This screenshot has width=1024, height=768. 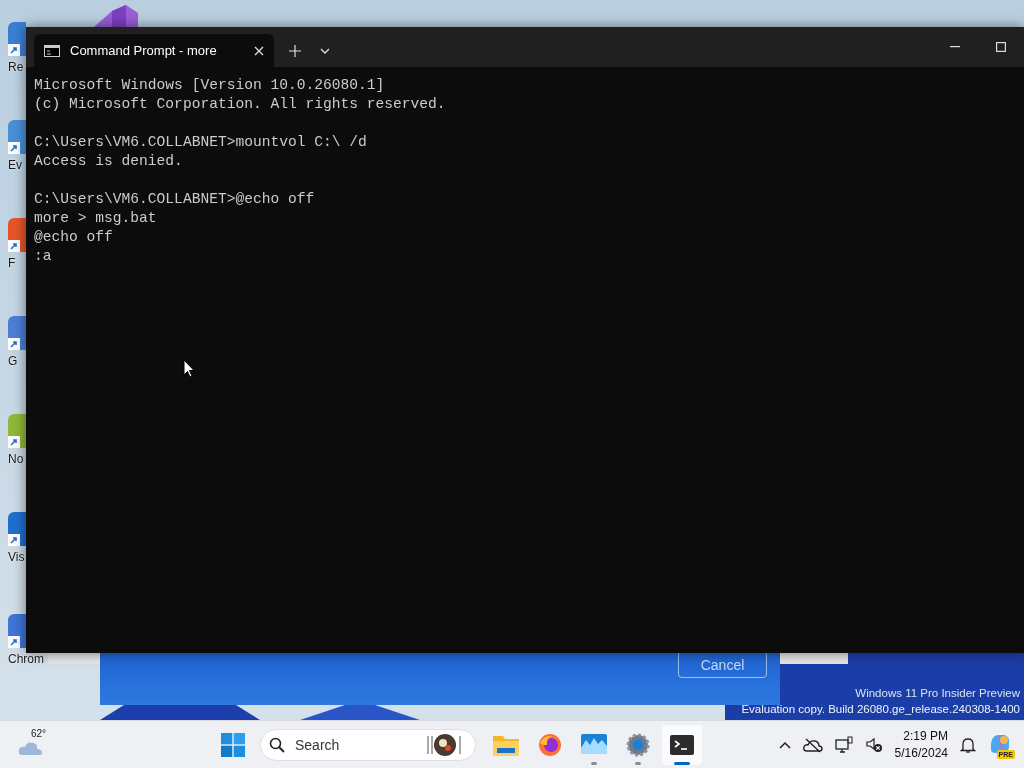 I want to click on gear-icon, so click(x=638, y=745).